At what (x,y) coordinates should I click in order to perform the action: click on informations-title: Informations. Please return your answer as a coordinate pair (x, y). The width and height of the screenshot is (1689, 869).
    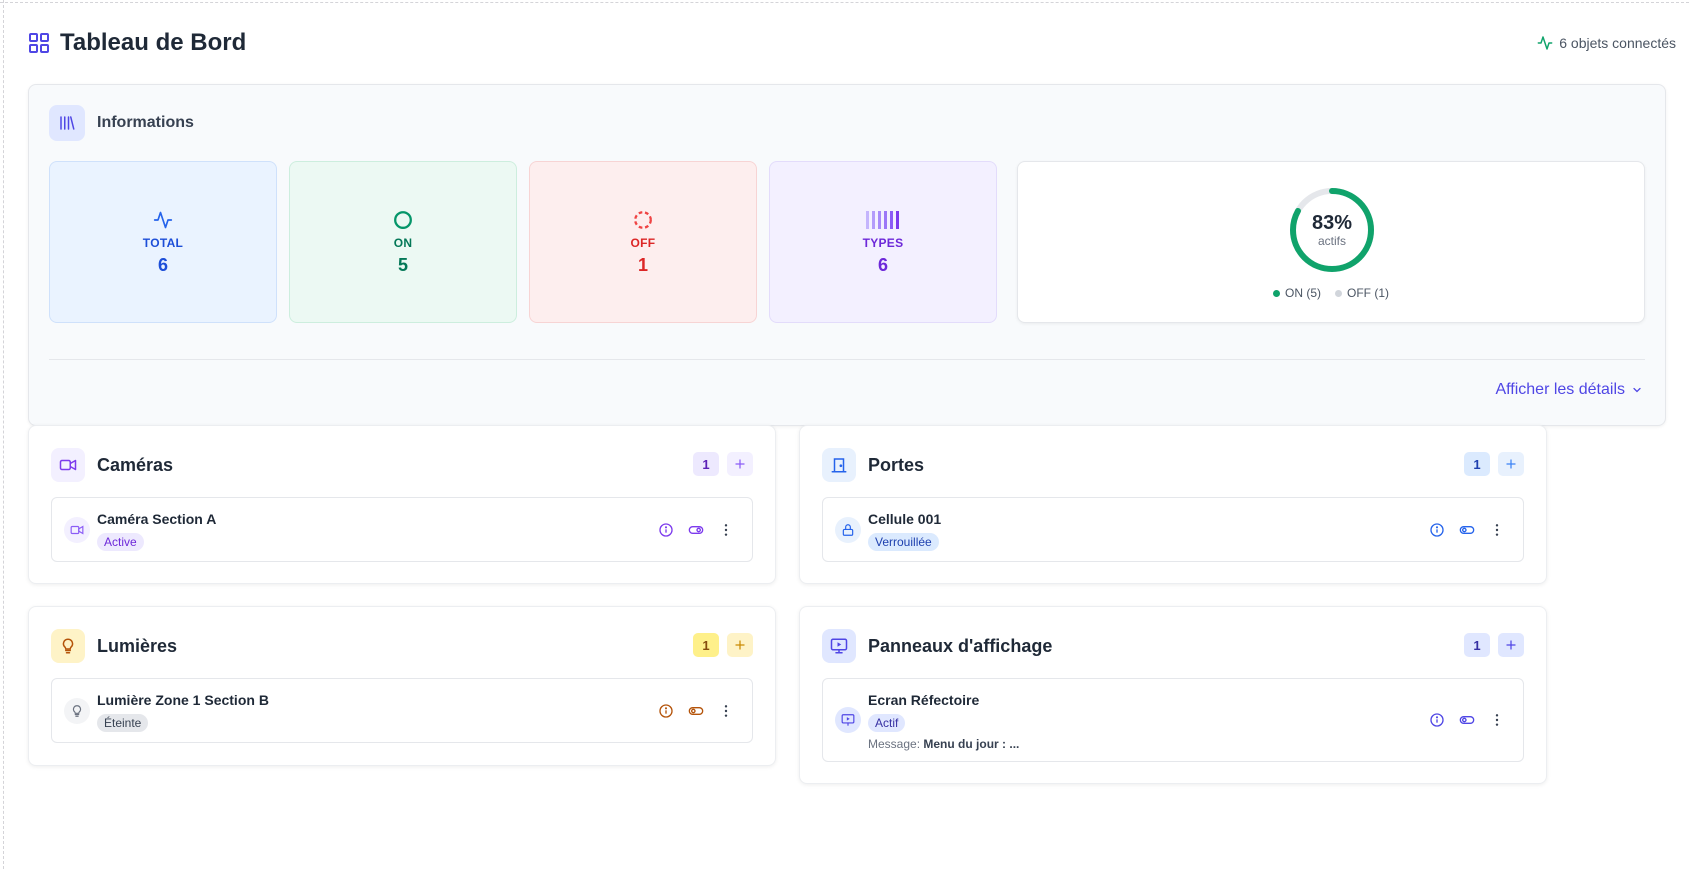
    Looking at the image, I should click on (145, 122).